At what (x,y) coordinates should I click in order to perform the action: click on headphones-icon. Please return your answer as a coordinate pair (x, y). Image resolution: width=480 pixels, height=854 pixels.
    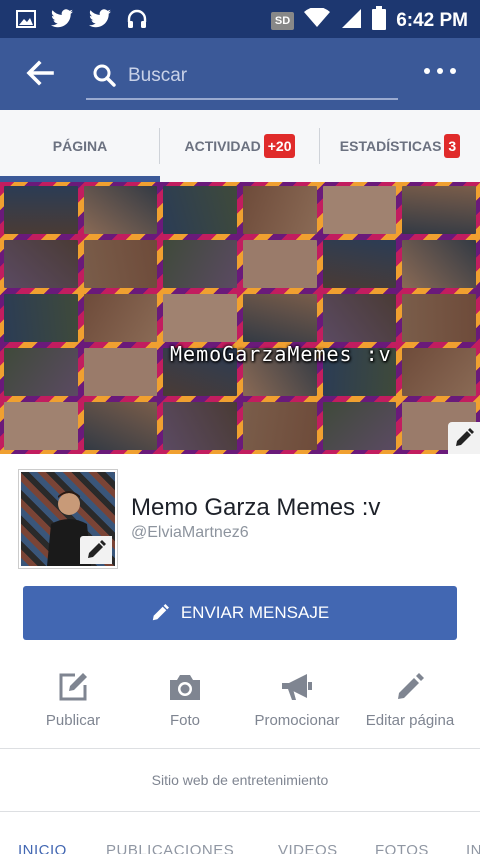
    Looking at the image, I should click on (137, 21).